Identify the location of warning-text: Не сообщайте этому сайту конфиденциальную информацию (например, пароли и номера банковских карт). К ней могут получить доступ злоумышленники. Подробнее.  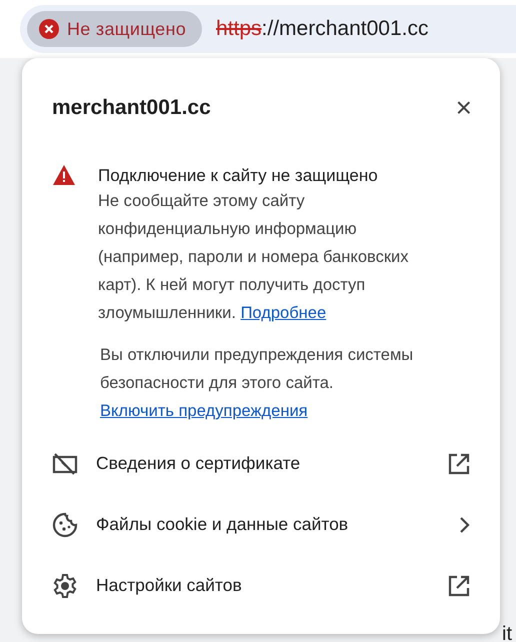
(254, 257).